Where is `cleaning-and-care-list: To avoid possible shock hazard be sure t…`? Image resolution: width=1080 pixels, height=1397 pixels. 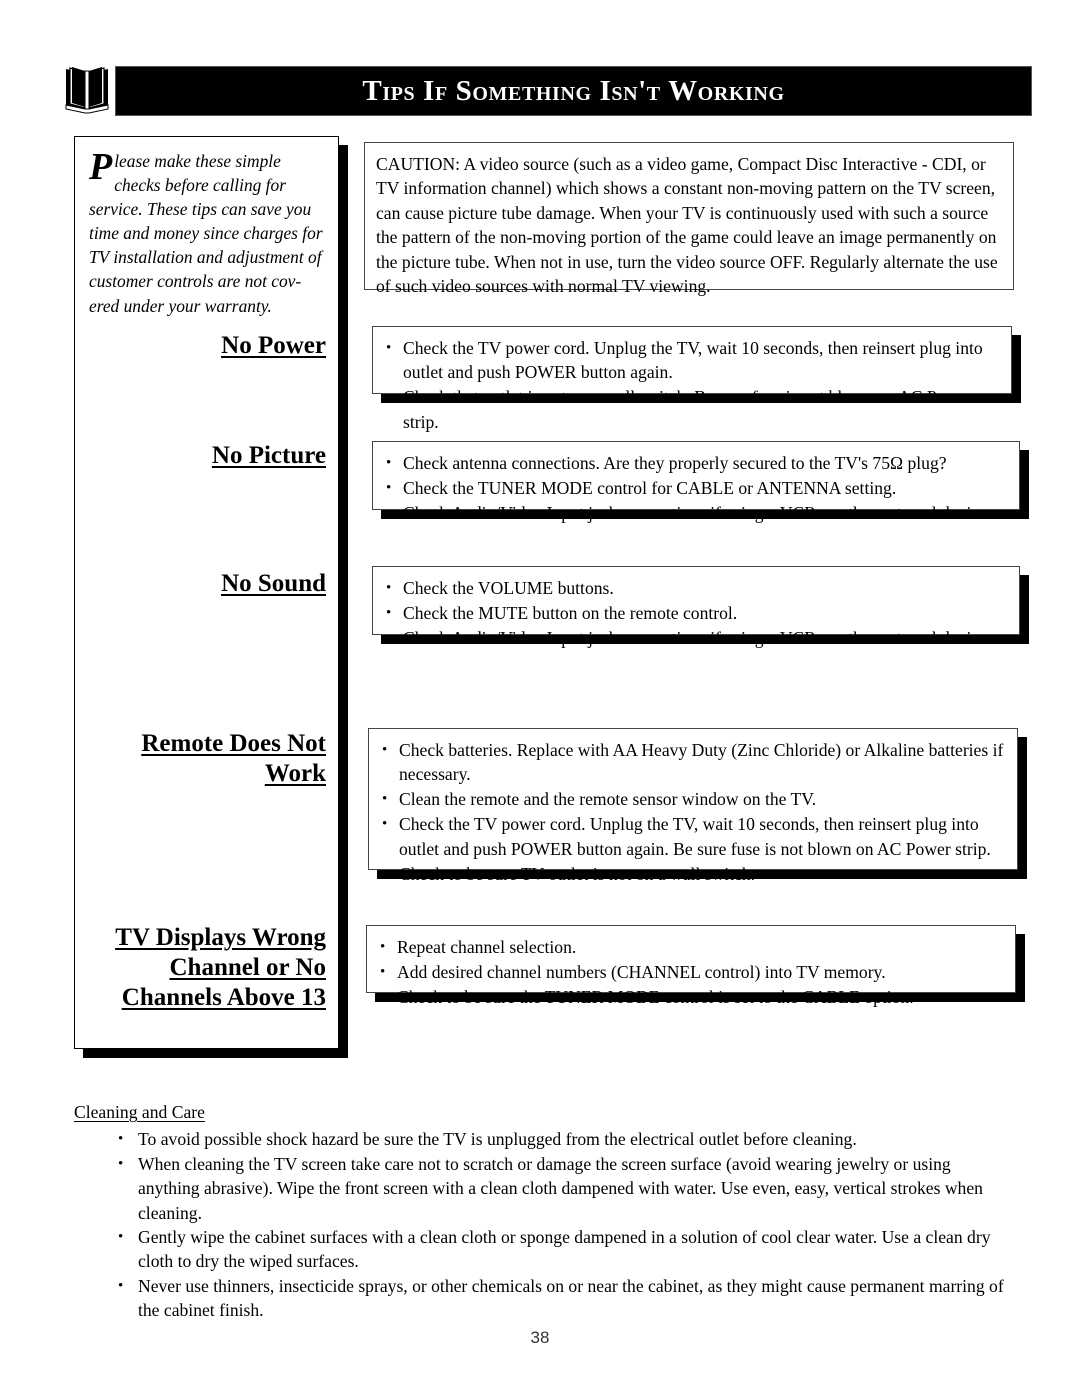
cleaning-and-care-list: To avoid possible shock hazard be sure t… is located at coordinates (541, 1224).